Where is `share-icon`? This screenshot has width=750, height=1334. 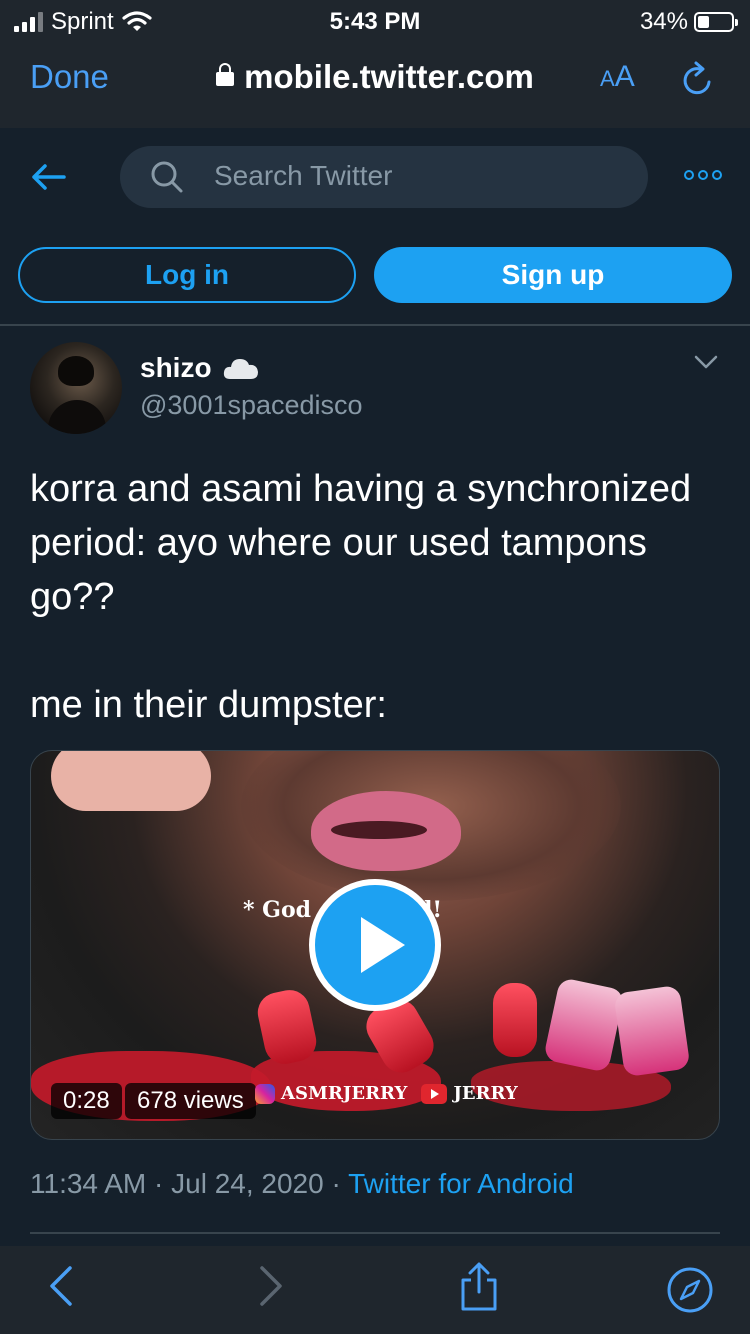 share-icon is located at coordinates (479, 1287).